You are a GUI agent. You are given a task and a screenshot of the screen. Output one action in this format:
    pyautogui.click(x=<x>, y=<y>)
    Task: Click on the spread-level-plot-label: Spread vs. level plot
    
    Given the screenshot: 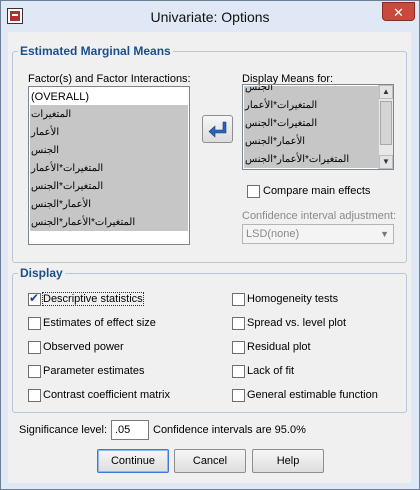 What is the action you would take?
    pyautogui.click(x=297, y=323)
    